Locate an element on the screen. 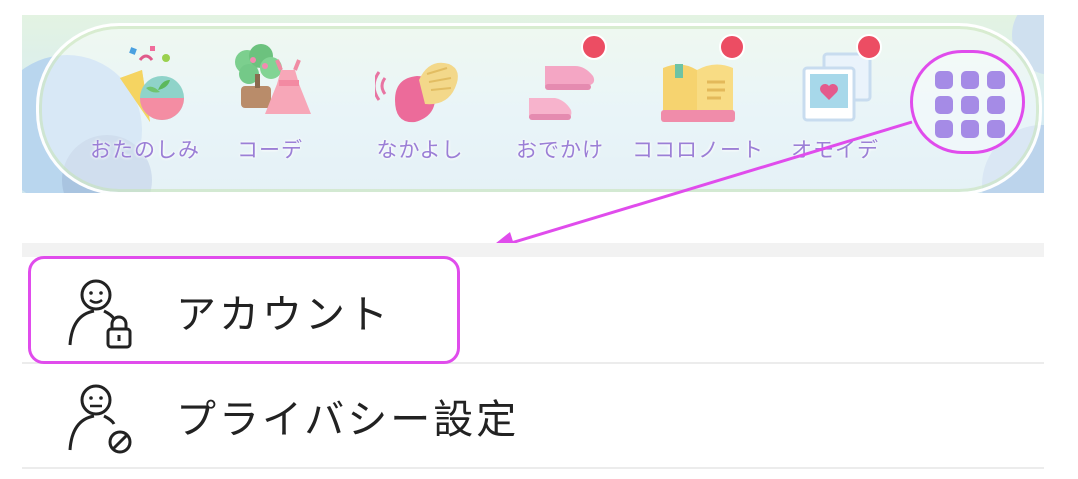  nav-item-otanoshimi: おたのしみ is located at coordinates (145, 105).